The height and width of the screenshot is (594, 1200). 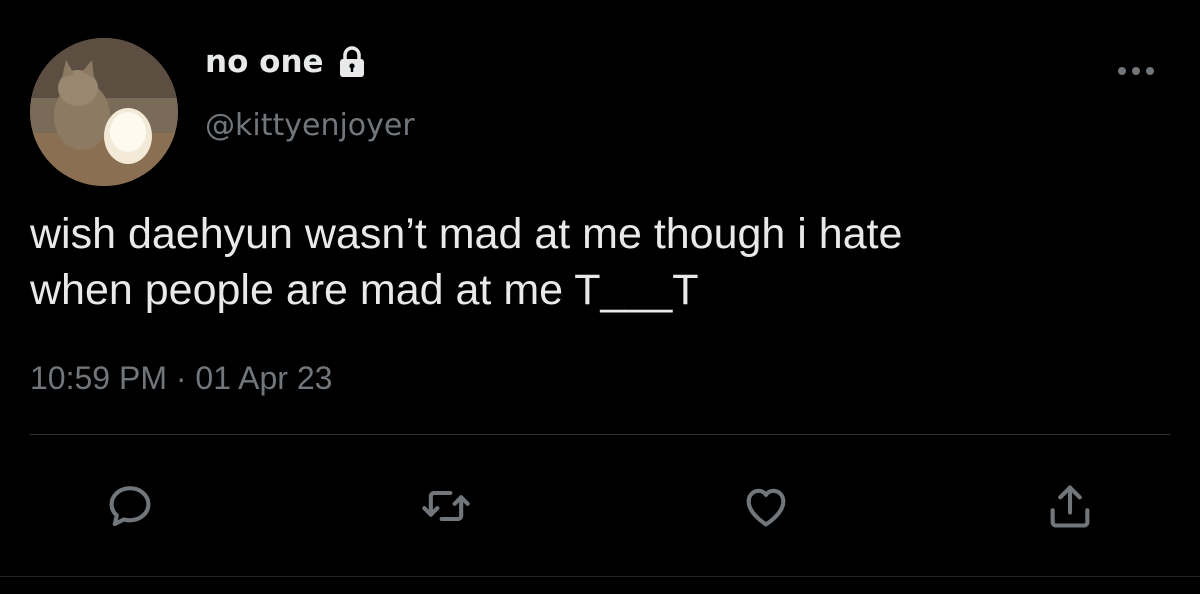 I want to click on retweet-button, so click(x=446, y=506).